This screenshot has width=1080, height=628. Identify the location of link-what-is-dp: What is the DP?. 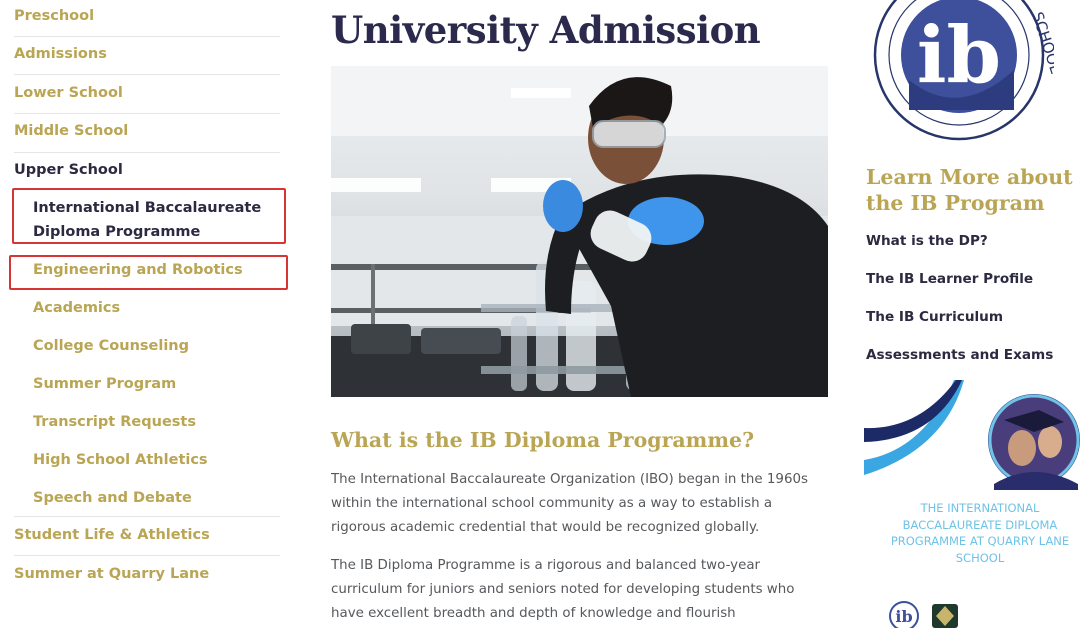
(927, 241).